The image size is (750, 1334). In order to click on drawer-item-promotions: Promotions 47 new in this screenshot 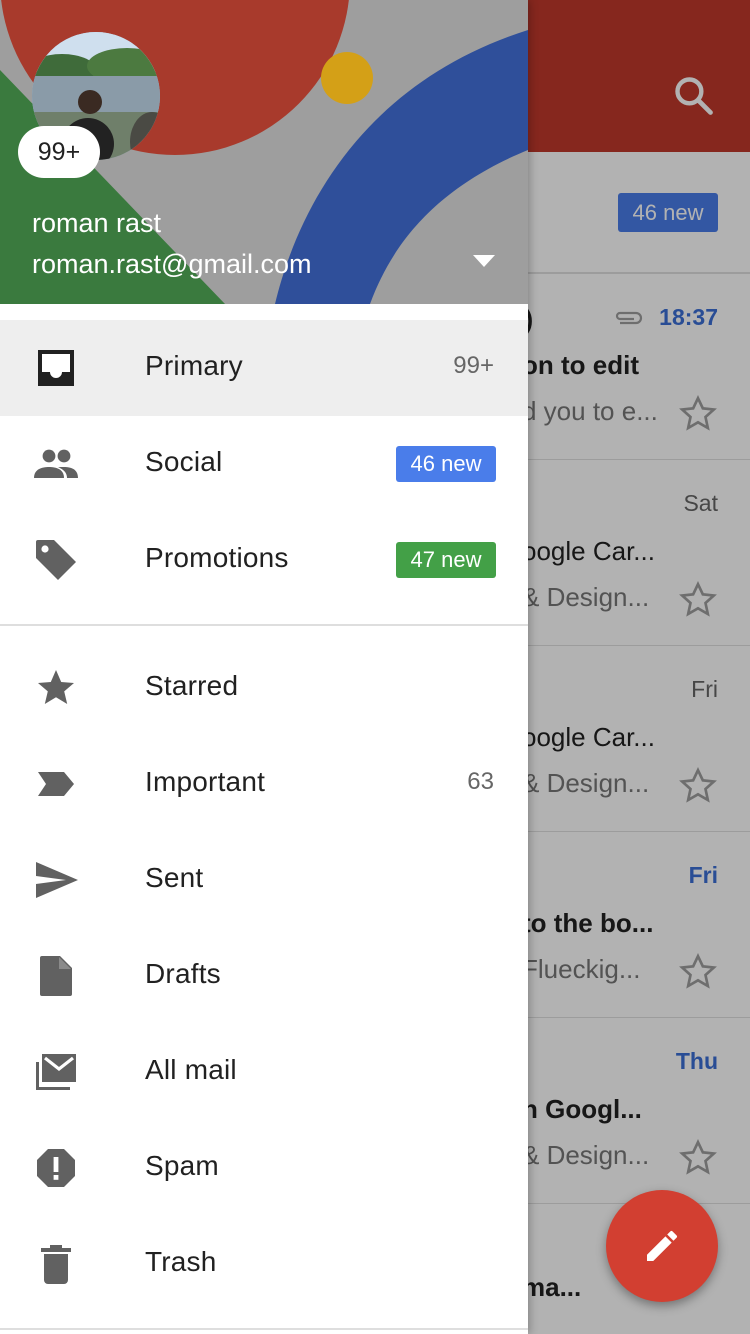, I will do `click(264, 560)`.